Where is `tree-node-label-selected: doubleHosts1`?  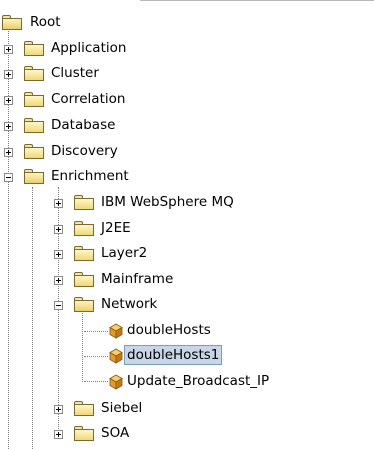
tree-node-label-selected: doubleHosts1 is located at coordinates (173, 355).